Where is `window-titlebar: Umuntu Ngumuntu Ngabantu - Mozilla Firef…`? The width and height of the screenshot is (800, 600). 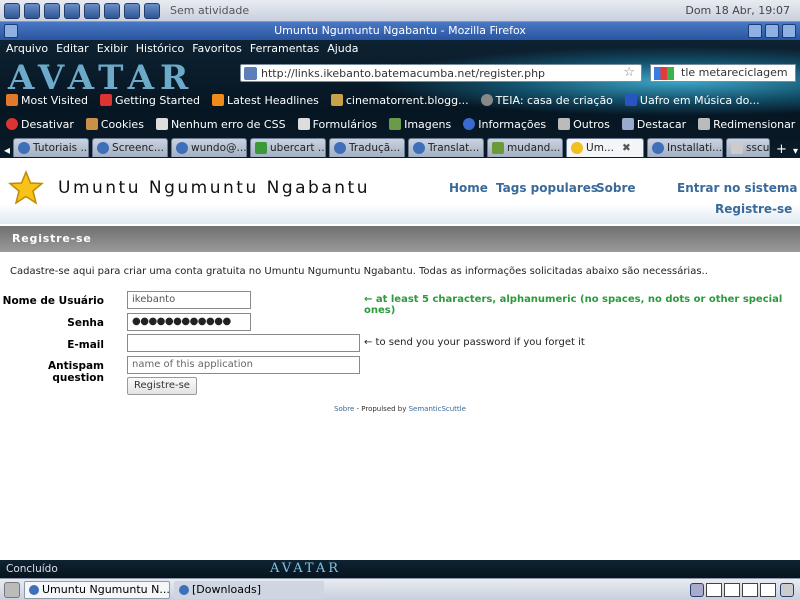 window-titlebar: Umuntu Ngumuntu Ngabantu - Mozilla Firef… is located at coordinates (400, 31).